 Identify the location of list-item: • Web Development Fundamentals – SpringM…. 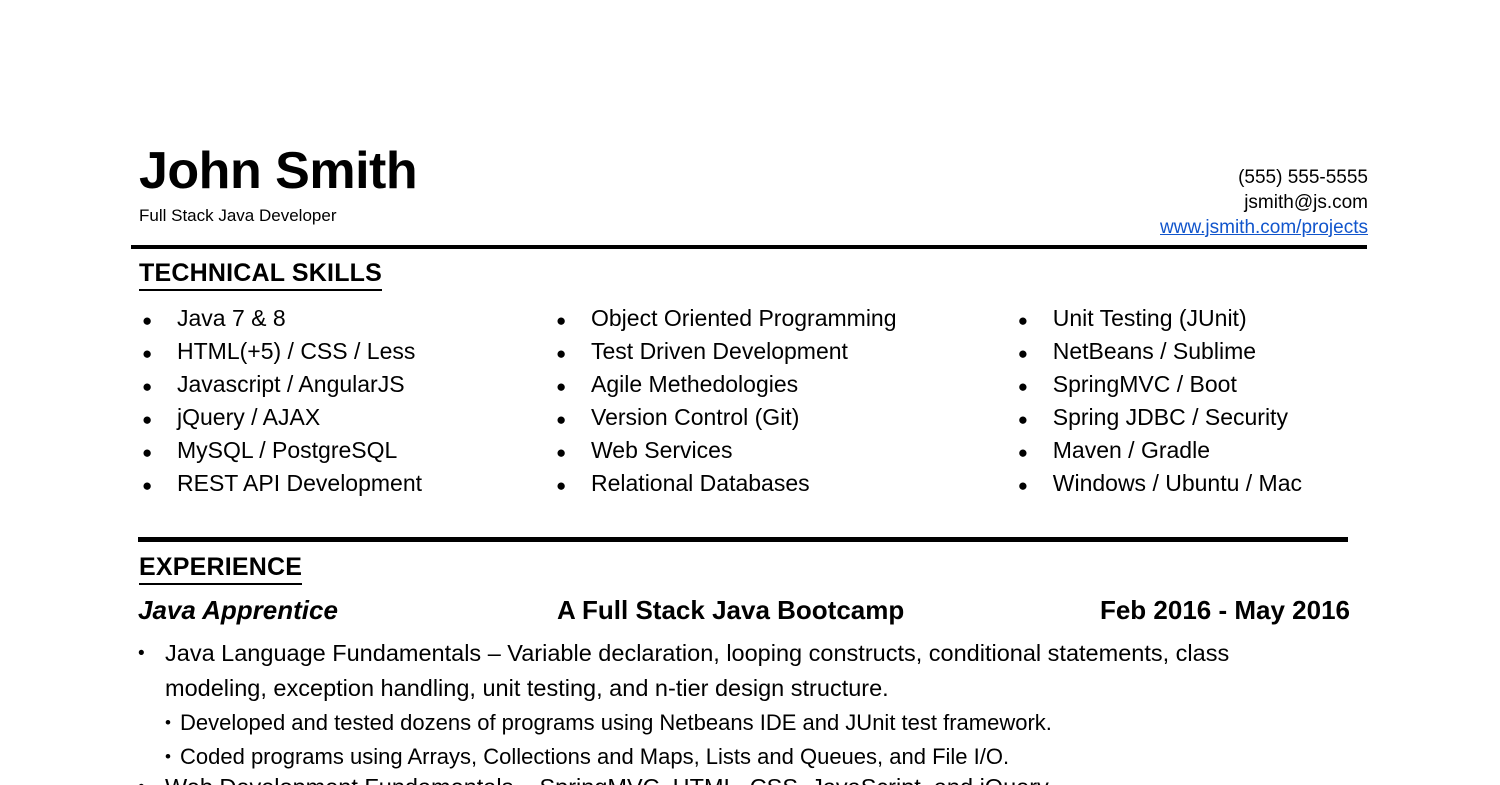
(753, 777).